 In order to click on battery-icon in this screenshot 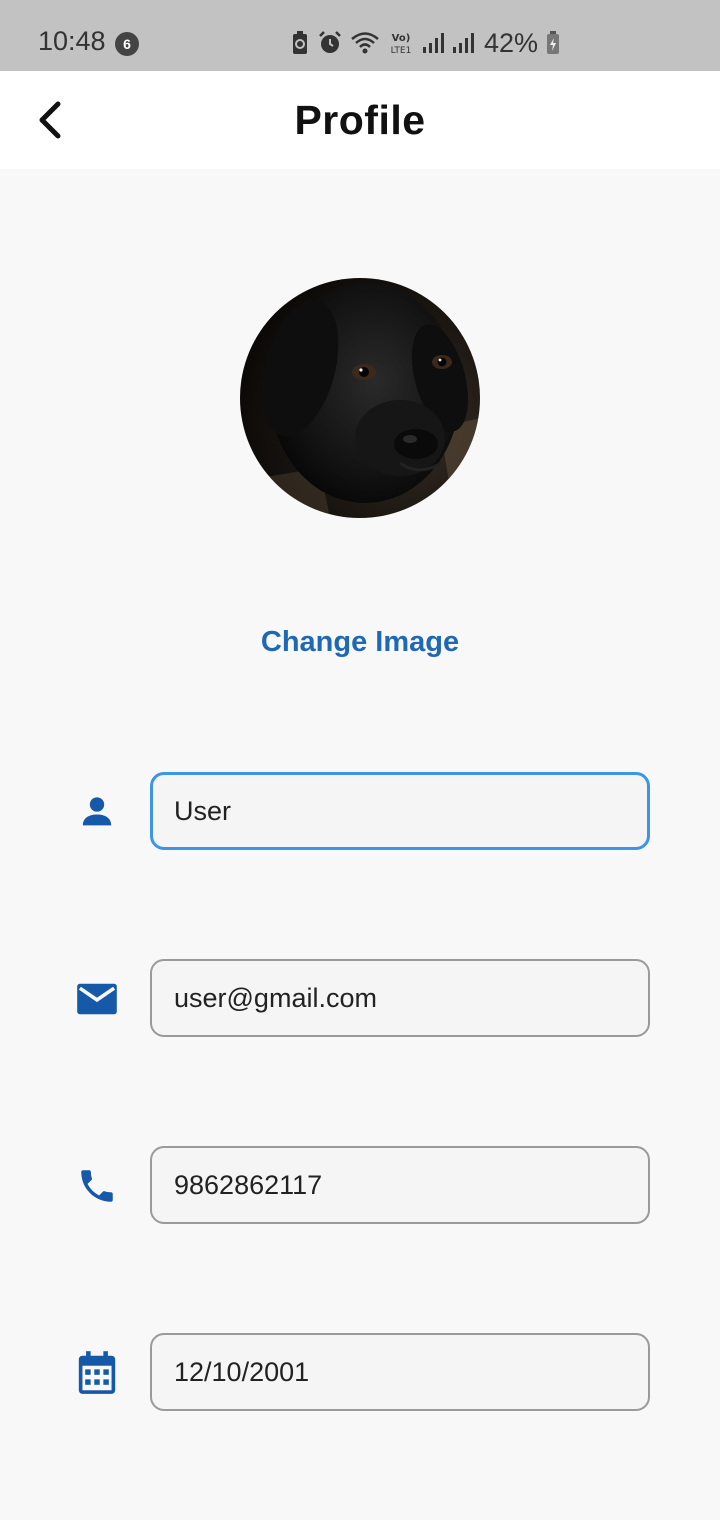, I will do `click(553, 42)`.